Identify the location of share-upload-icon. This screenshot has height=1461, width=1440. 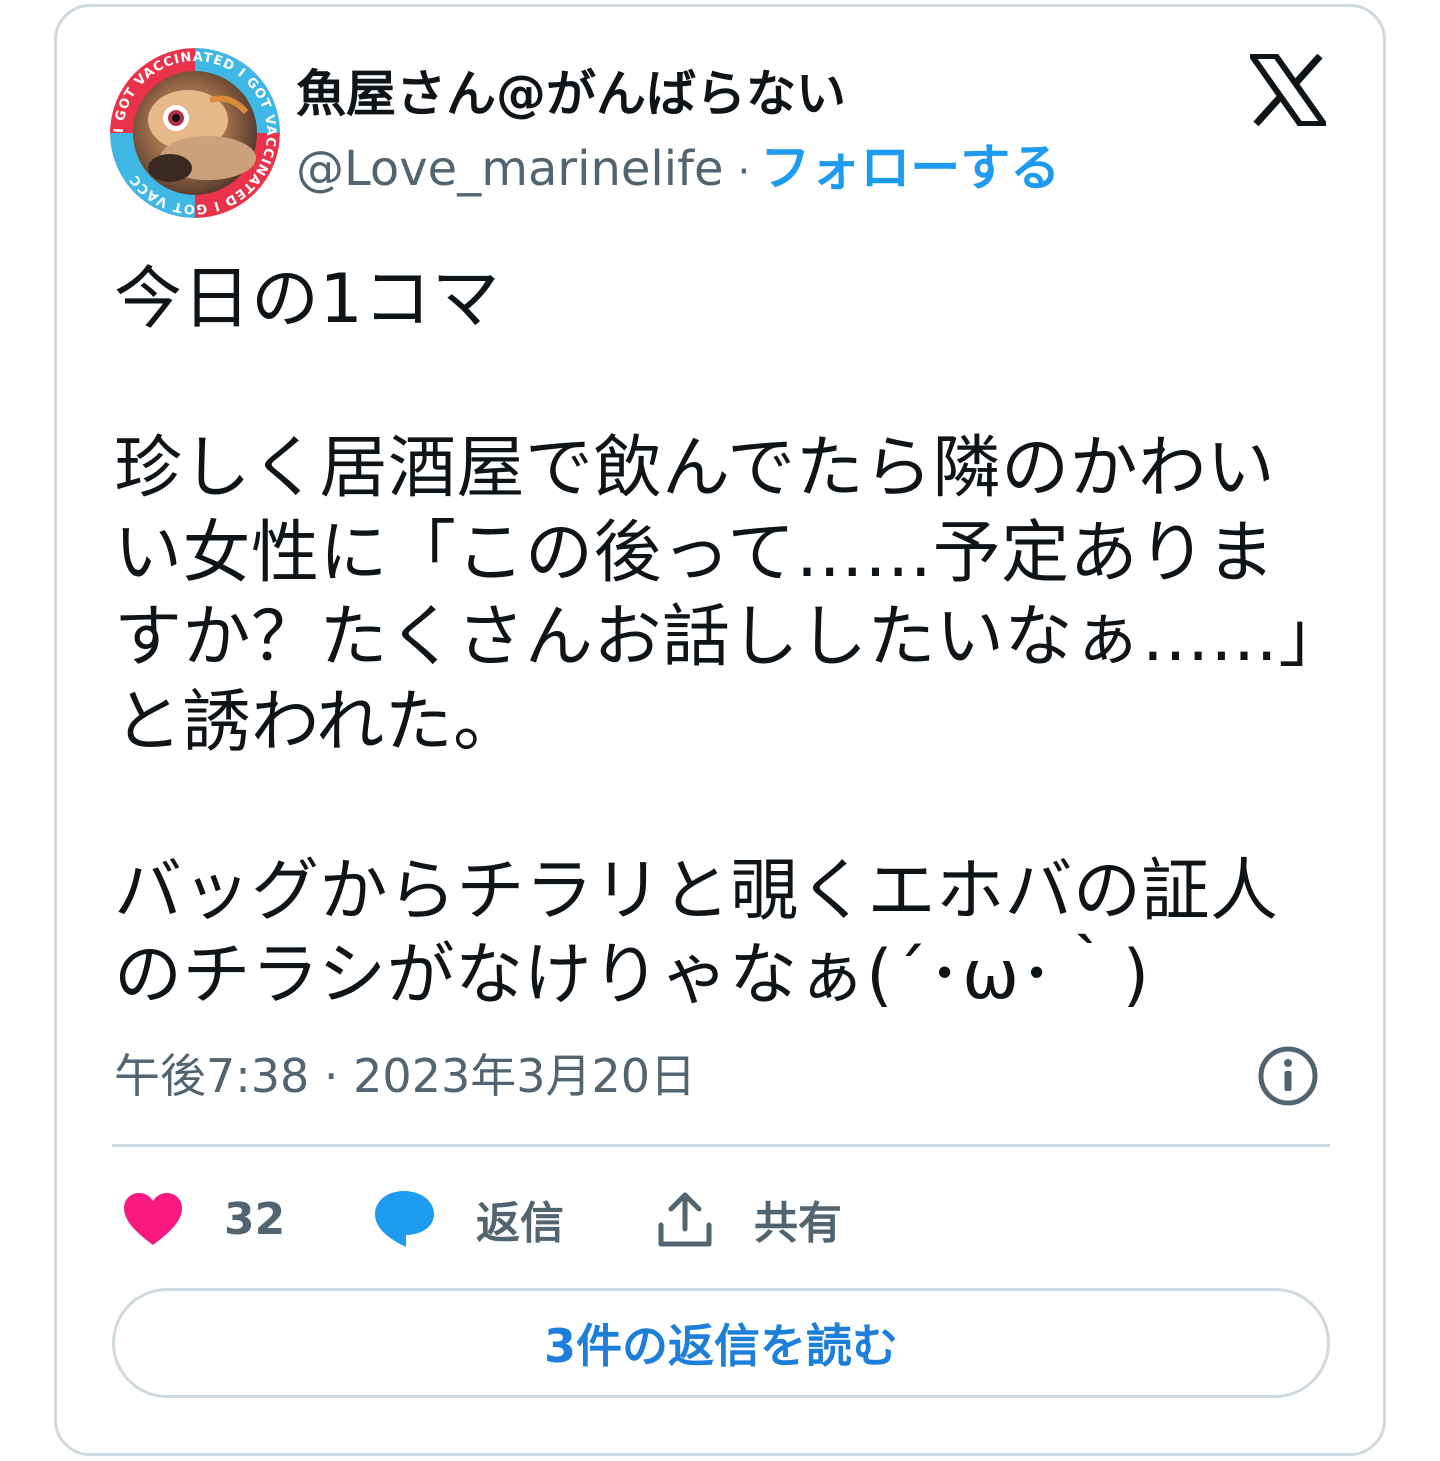
(685, 1219).